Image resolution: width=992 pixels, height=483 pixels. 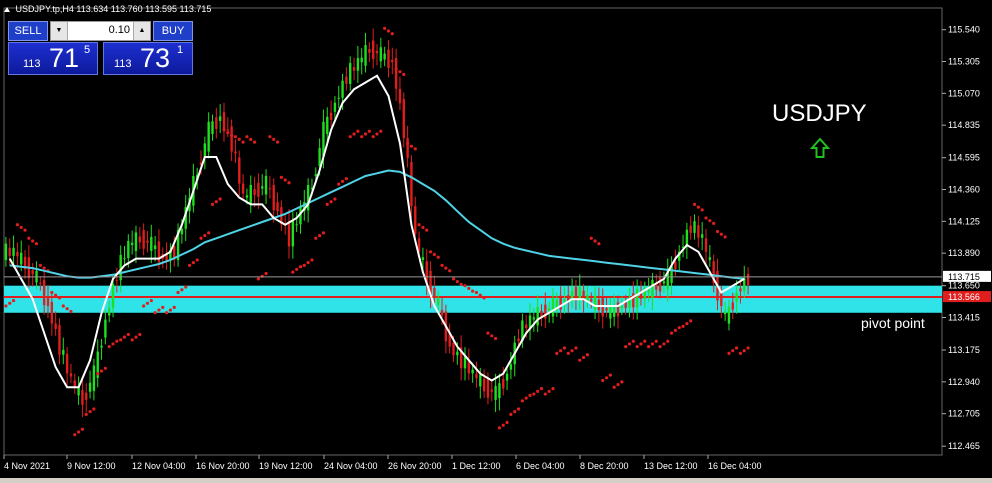 I want to click on up-arrow-shape, so click(x=820, y=147).